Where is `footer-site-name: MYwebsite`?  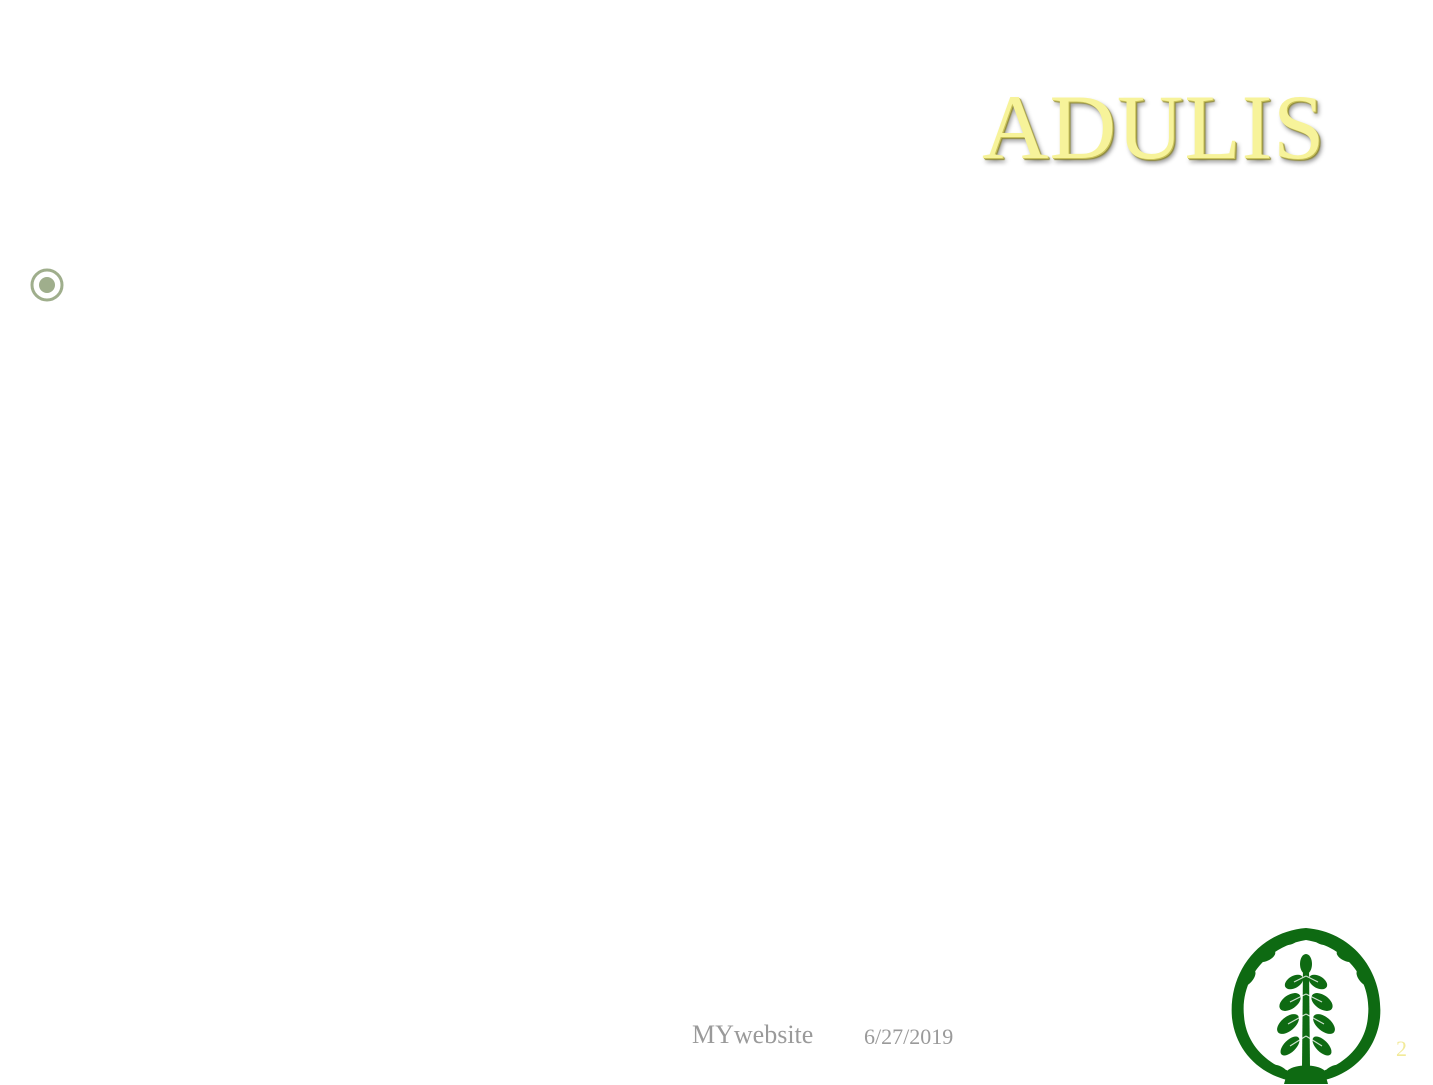 footer-site-name: MYwebsite is located at coordinates (753, 1034).